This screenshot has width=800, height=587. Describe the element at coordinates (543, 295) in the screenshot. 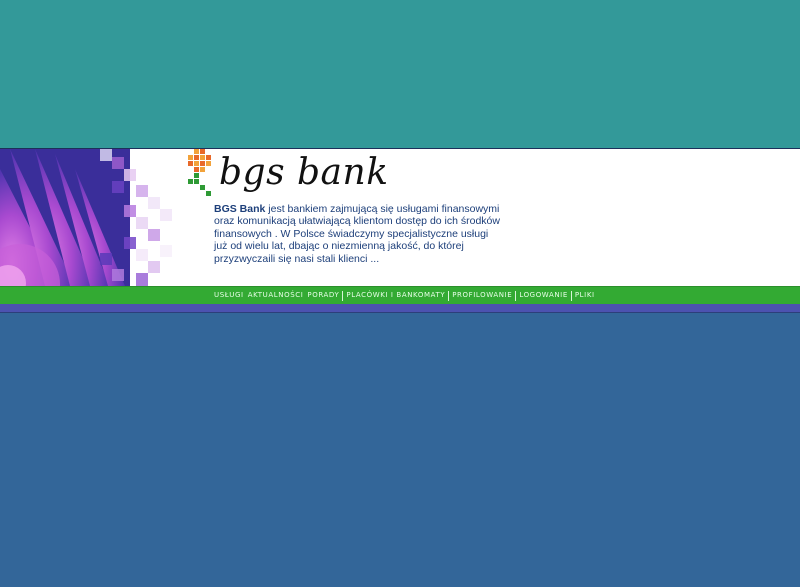

I see `nav-logowanie: LOGOWANIE` at that location.